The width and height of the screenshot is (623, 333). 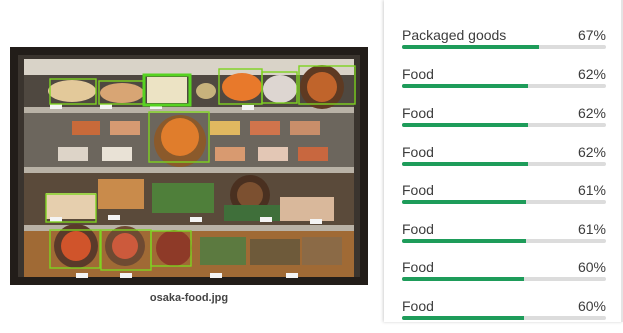 I want to click on label-result-row: Packaged goods 67%, so click(x=503, y=43).